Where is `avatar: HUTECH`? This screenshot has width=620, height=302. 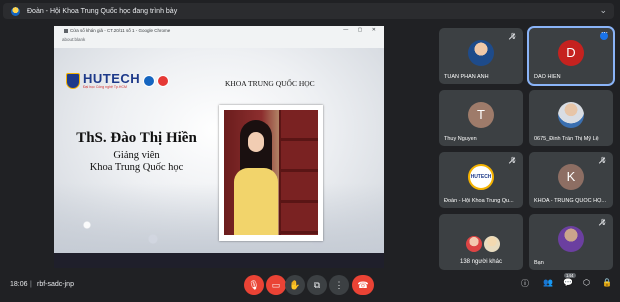
avatar: HUTECH is located at coordinates (481, 176).